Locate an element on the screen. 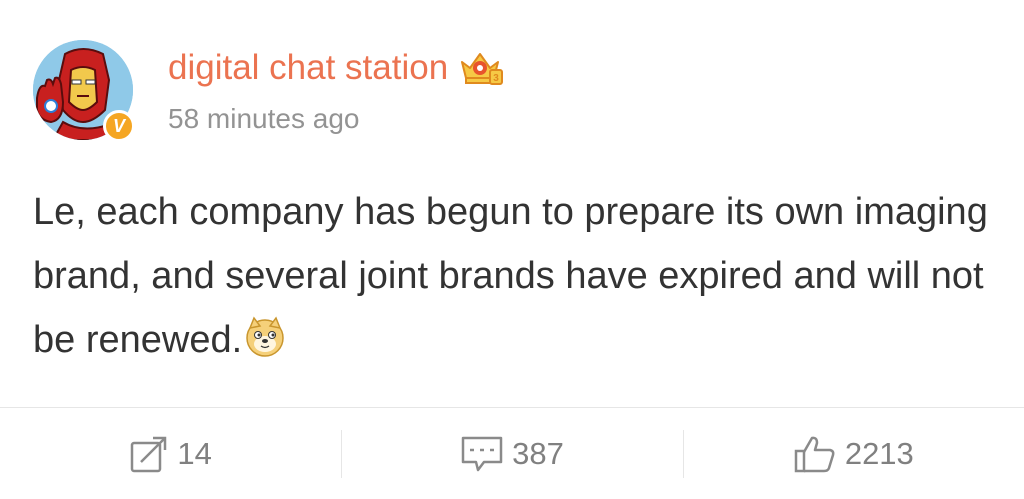  verified-badge-icon: V is located at coordinates (119, 126).